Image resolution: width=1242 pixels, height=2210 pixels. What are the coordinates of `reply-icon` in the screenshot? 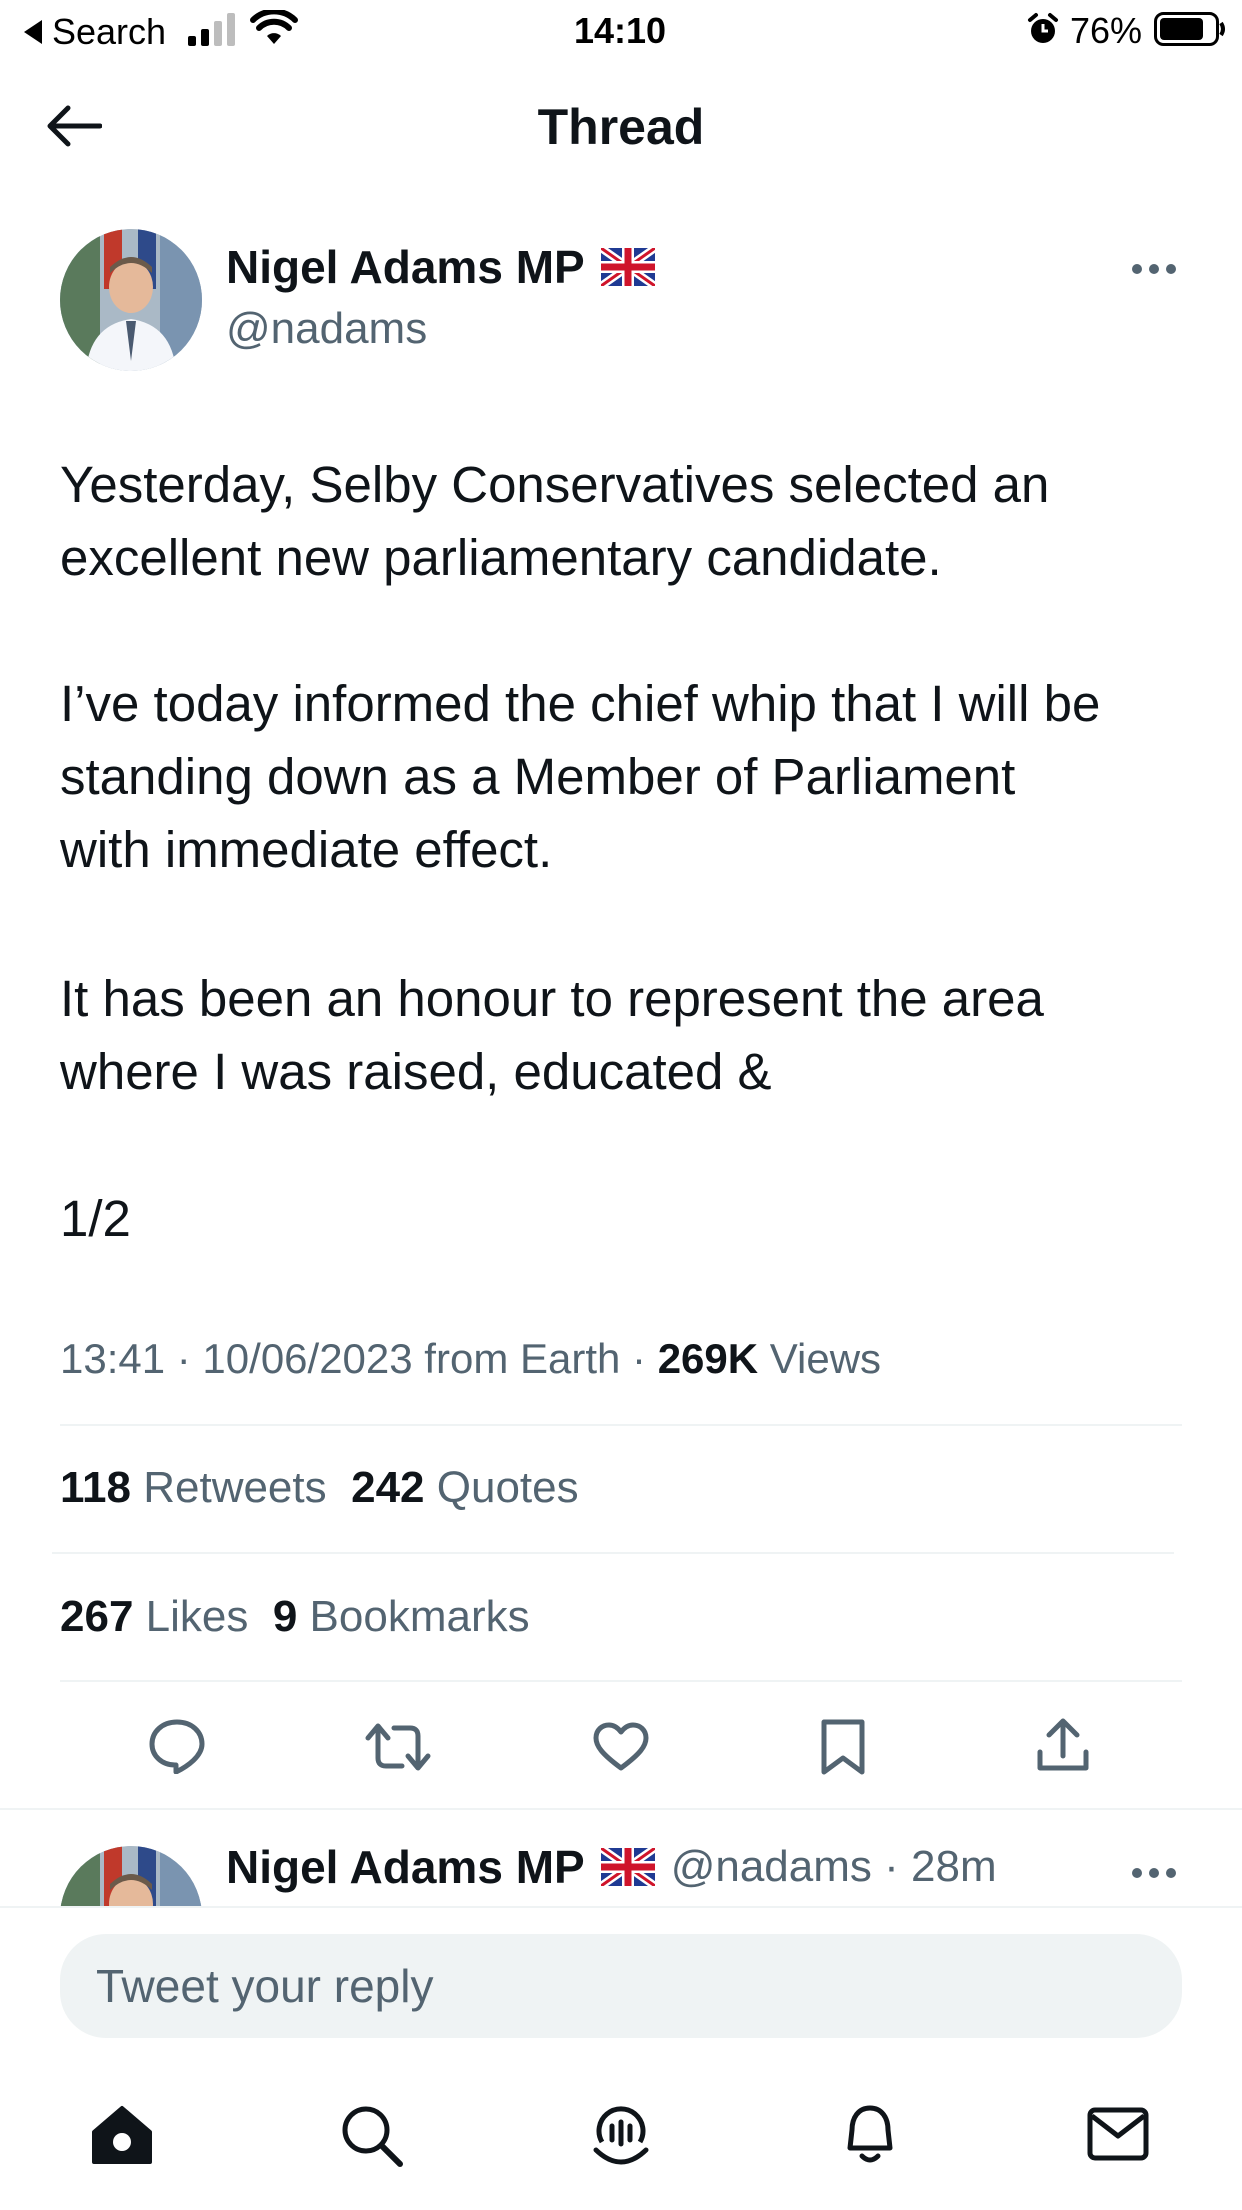 It's located at (177, 1746).